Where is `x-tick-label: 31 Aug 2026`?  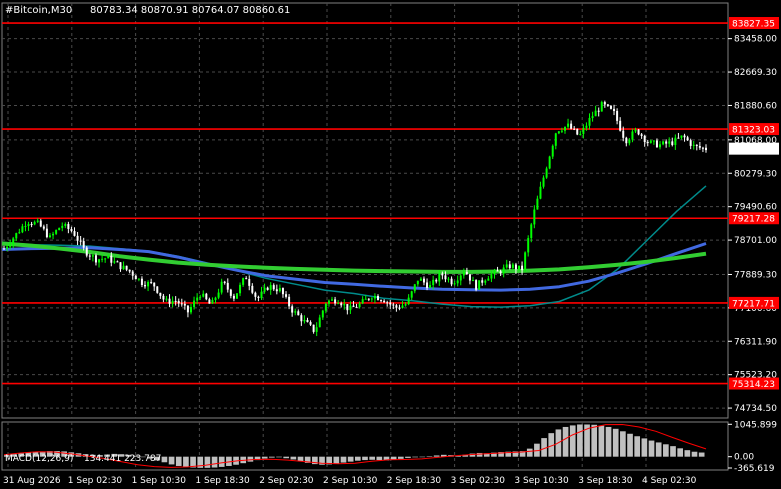
x-tick-label: 31 Aug 2026 is located at coordinates (32, 481).